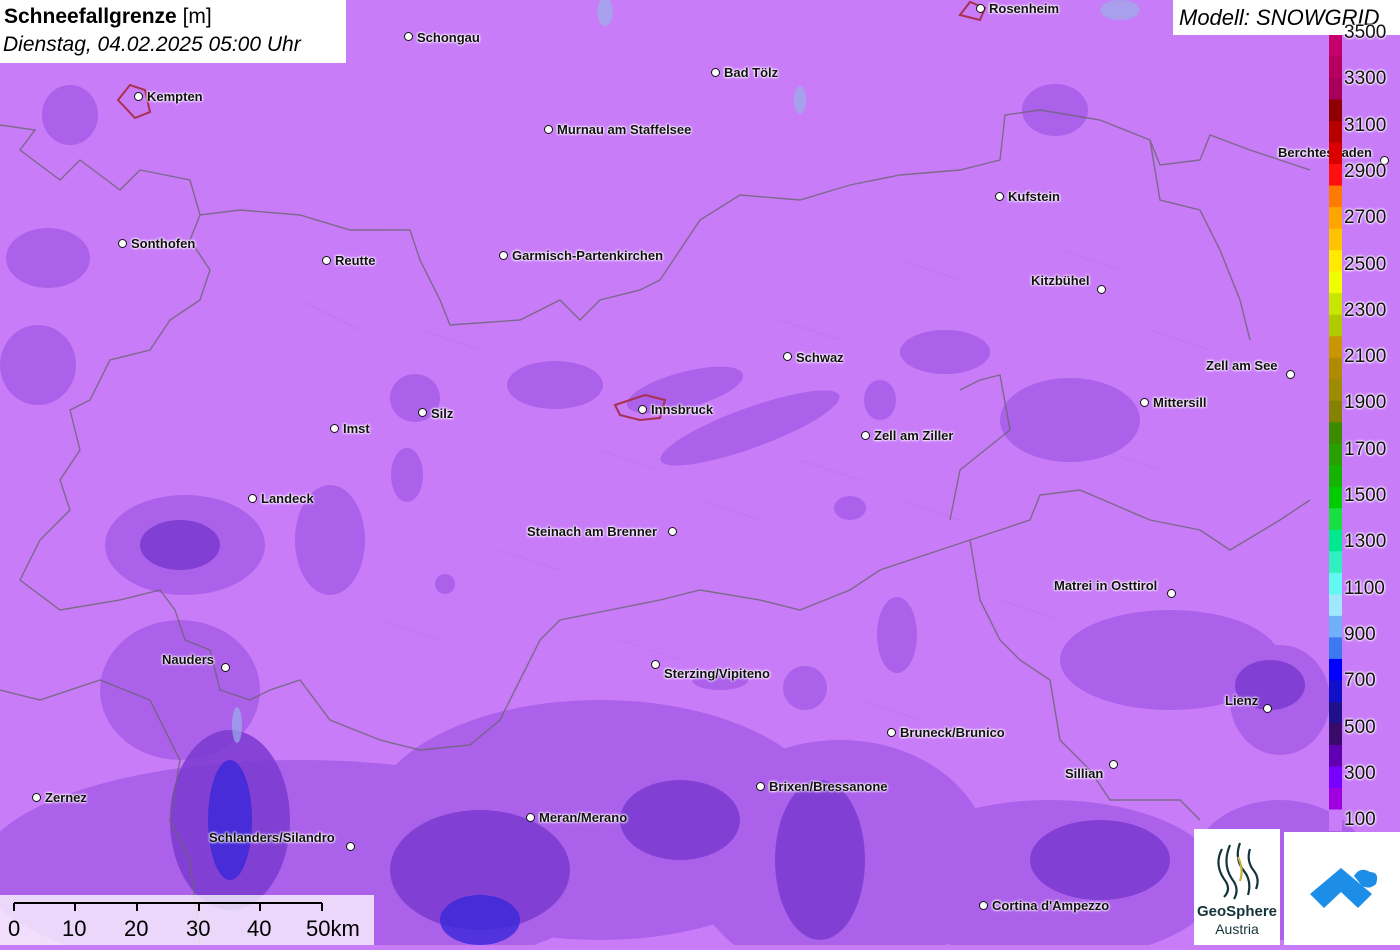 This screenshot has width=1400, height=950. Describe the element at coordinates (356, 429) in the screenshot. I see `city-imst: Imst` at that location.